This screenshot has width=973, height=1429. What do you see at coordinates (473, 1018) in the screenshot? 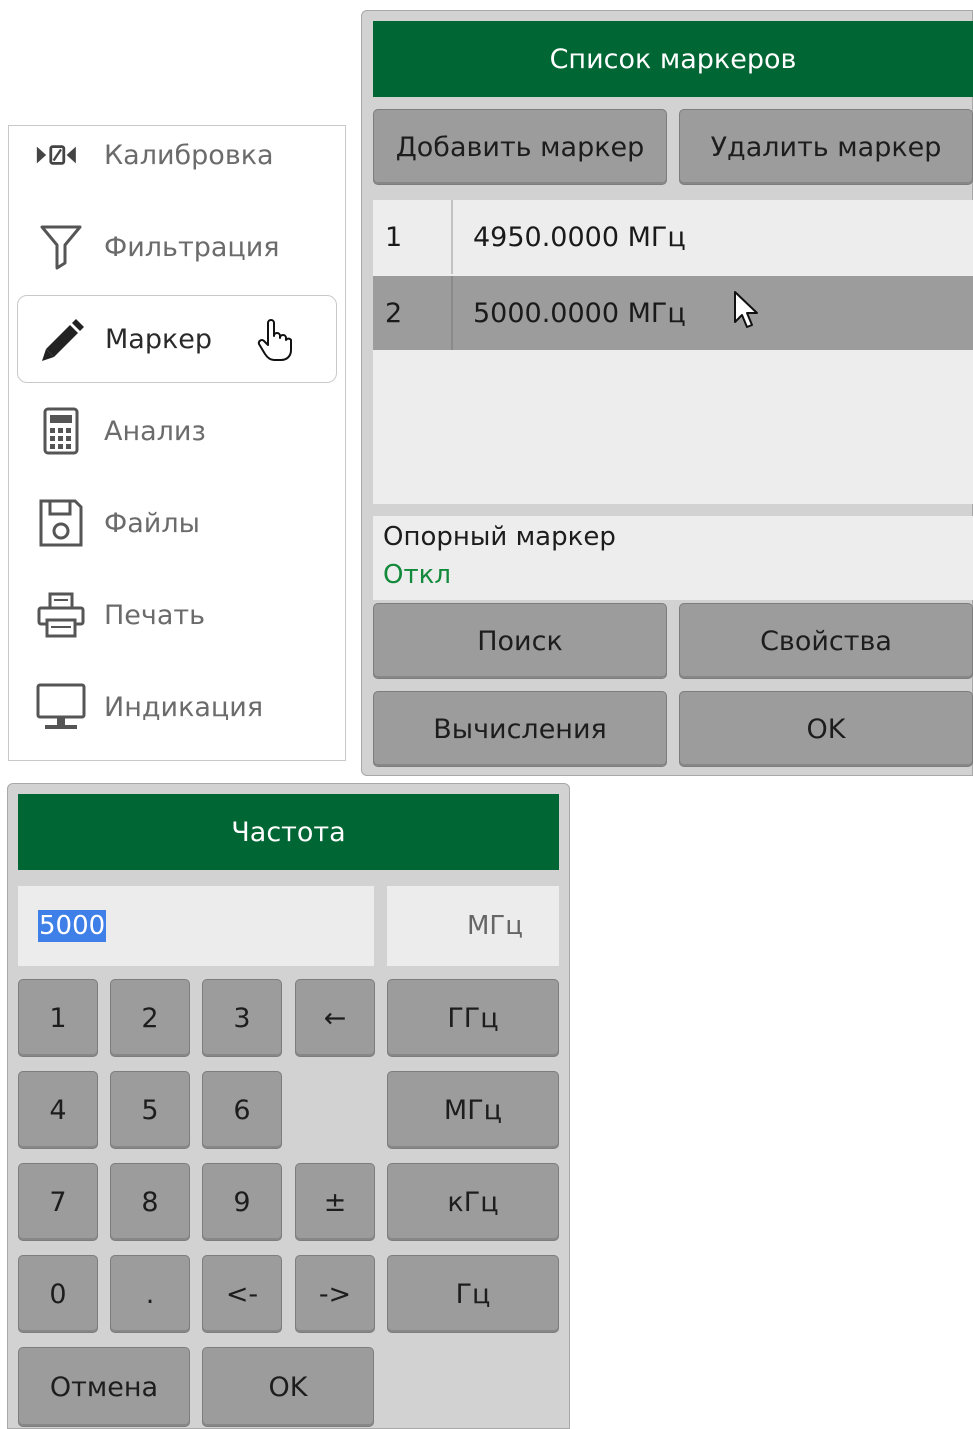
I see `unit-ghz-button: ГГц` at bounding box center [473, 1018].